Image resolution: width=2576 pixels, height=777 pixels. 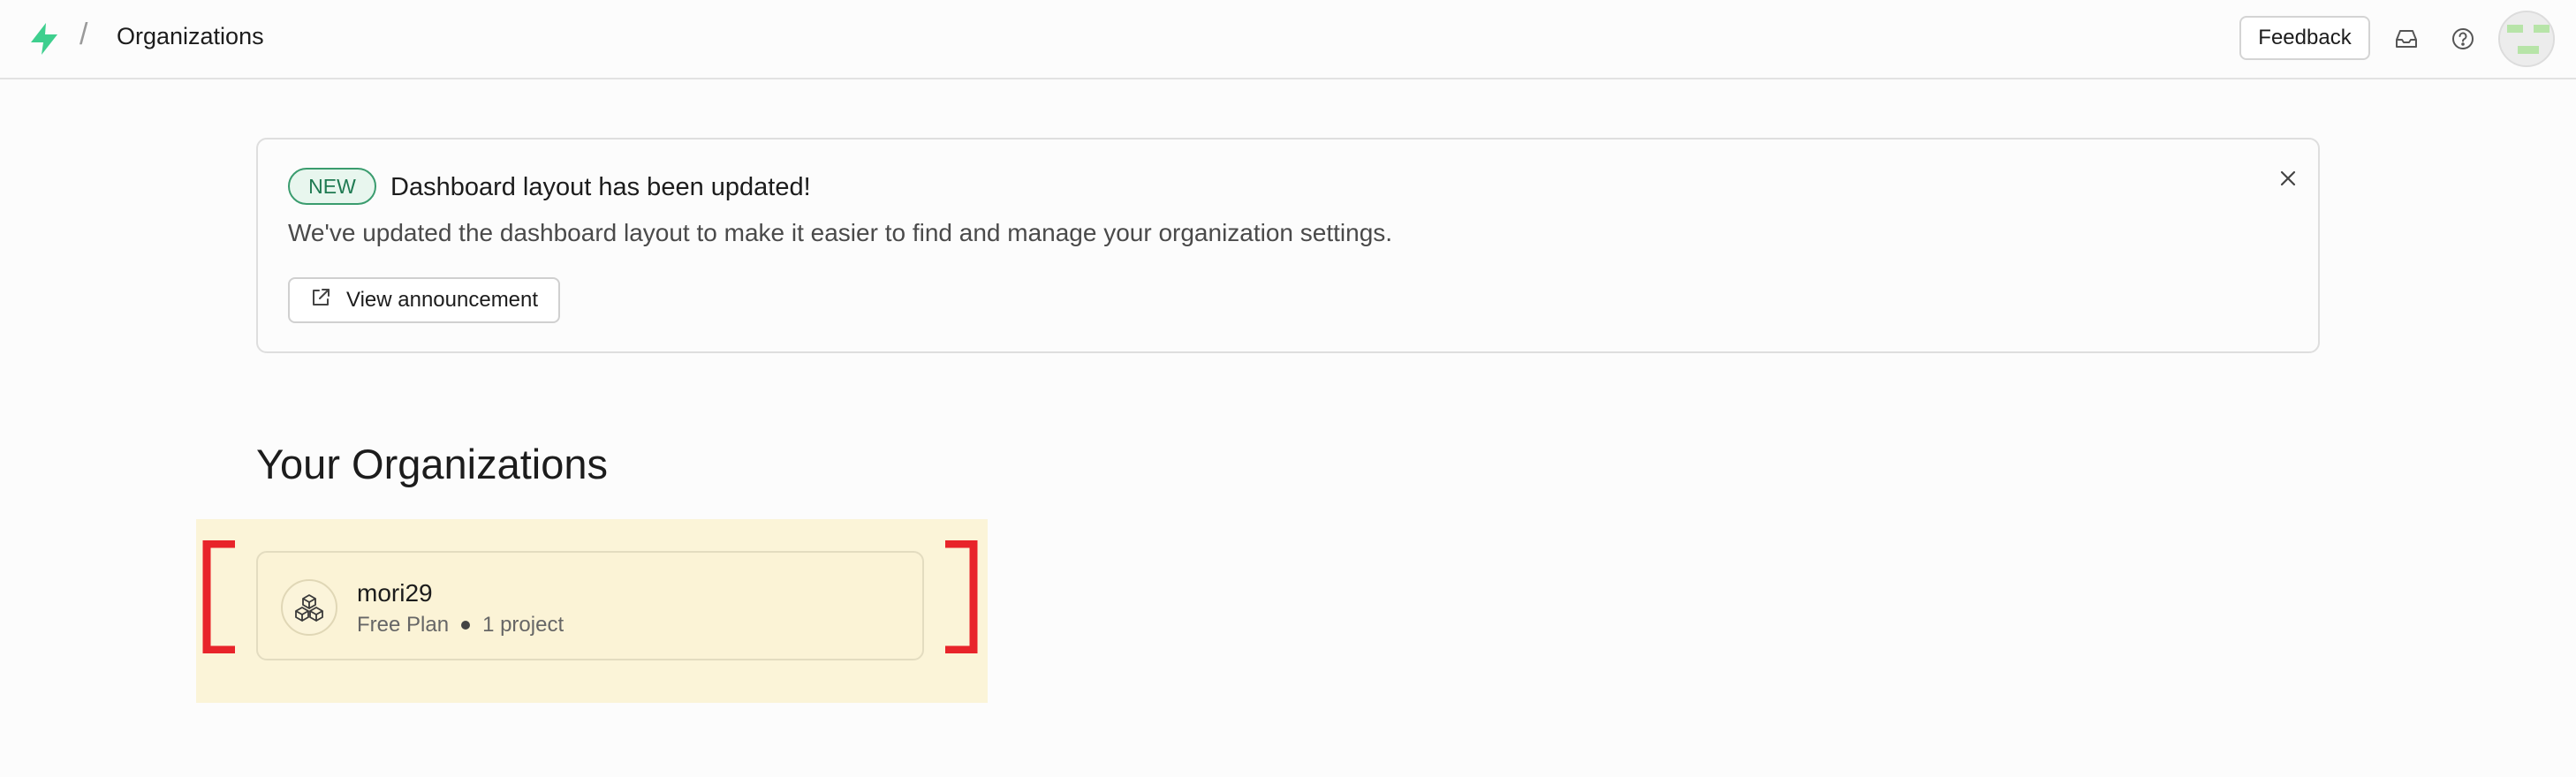 What do you see at coordinates (309, 608) in the screenshot?
I see `boxes-icon` at bounding box center [309, 608].